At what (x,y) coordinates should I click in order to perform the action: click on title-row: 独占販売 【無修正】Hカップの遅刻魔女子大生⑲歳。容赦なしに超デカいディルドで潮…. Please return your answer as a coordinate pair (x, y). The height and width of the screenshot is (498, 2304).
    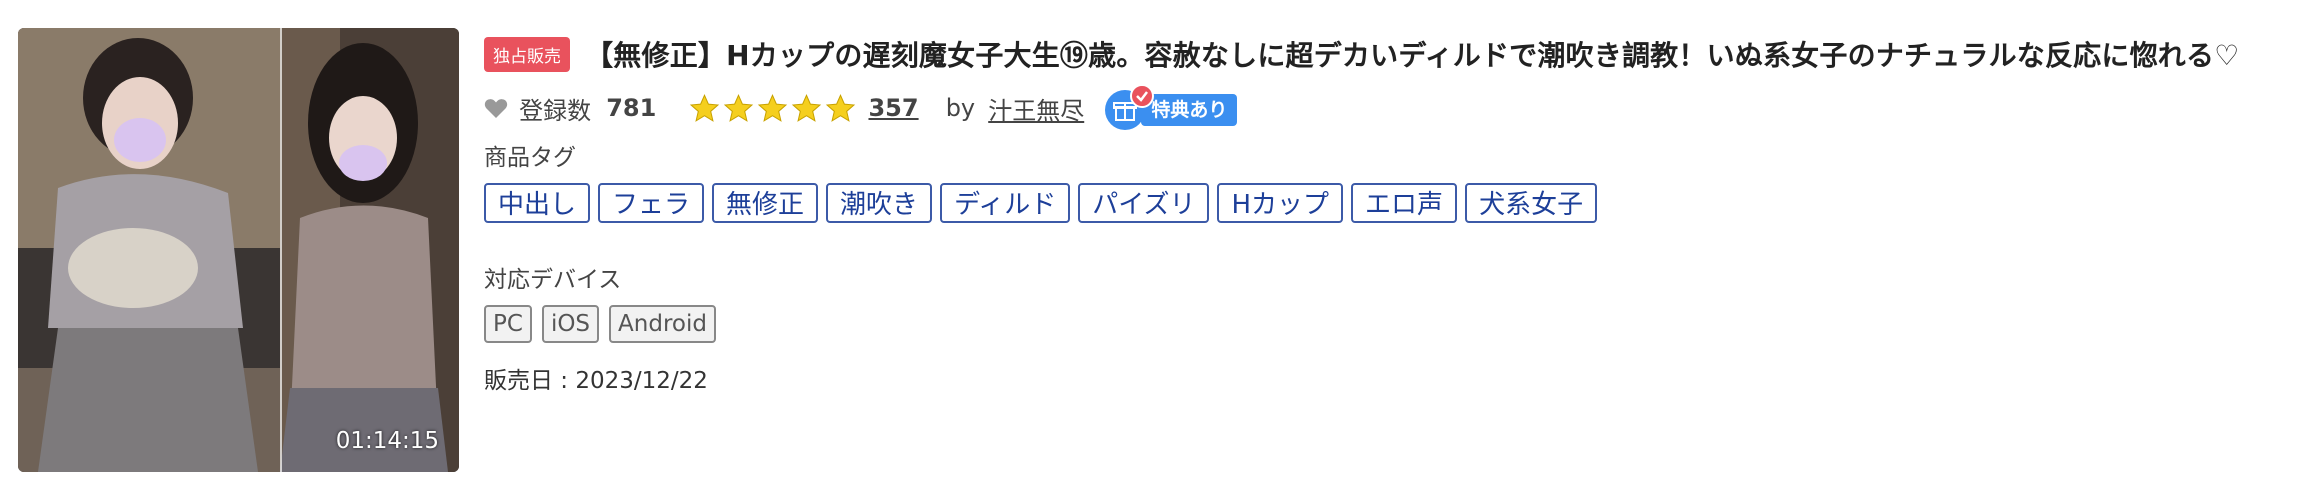
    Looking at the image, I should click on (1361, 55).